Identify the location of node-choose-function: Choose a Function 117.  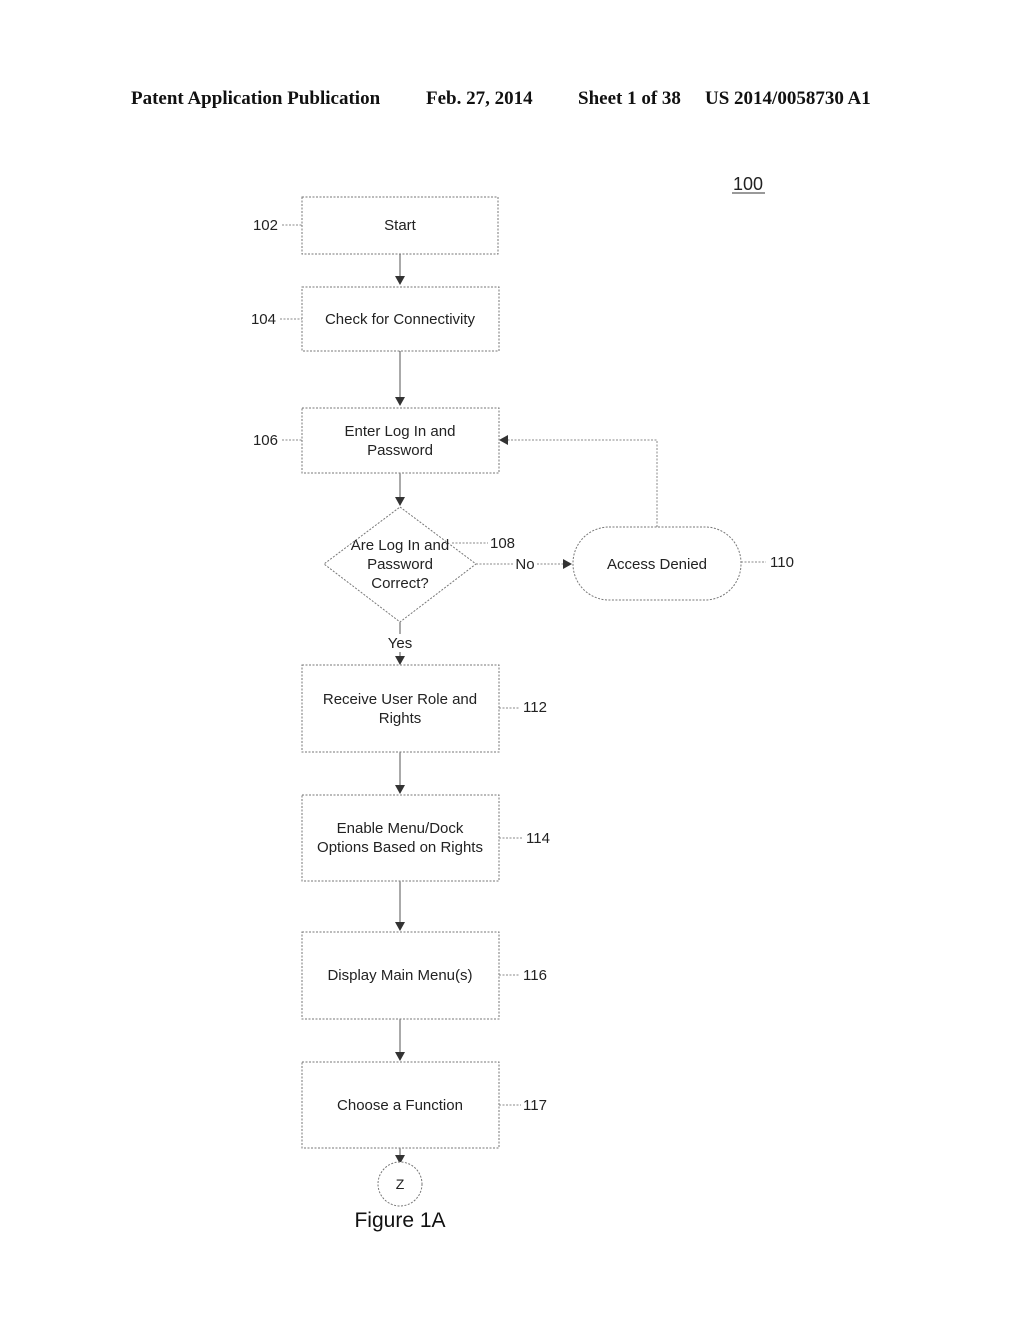
(424, 1105).